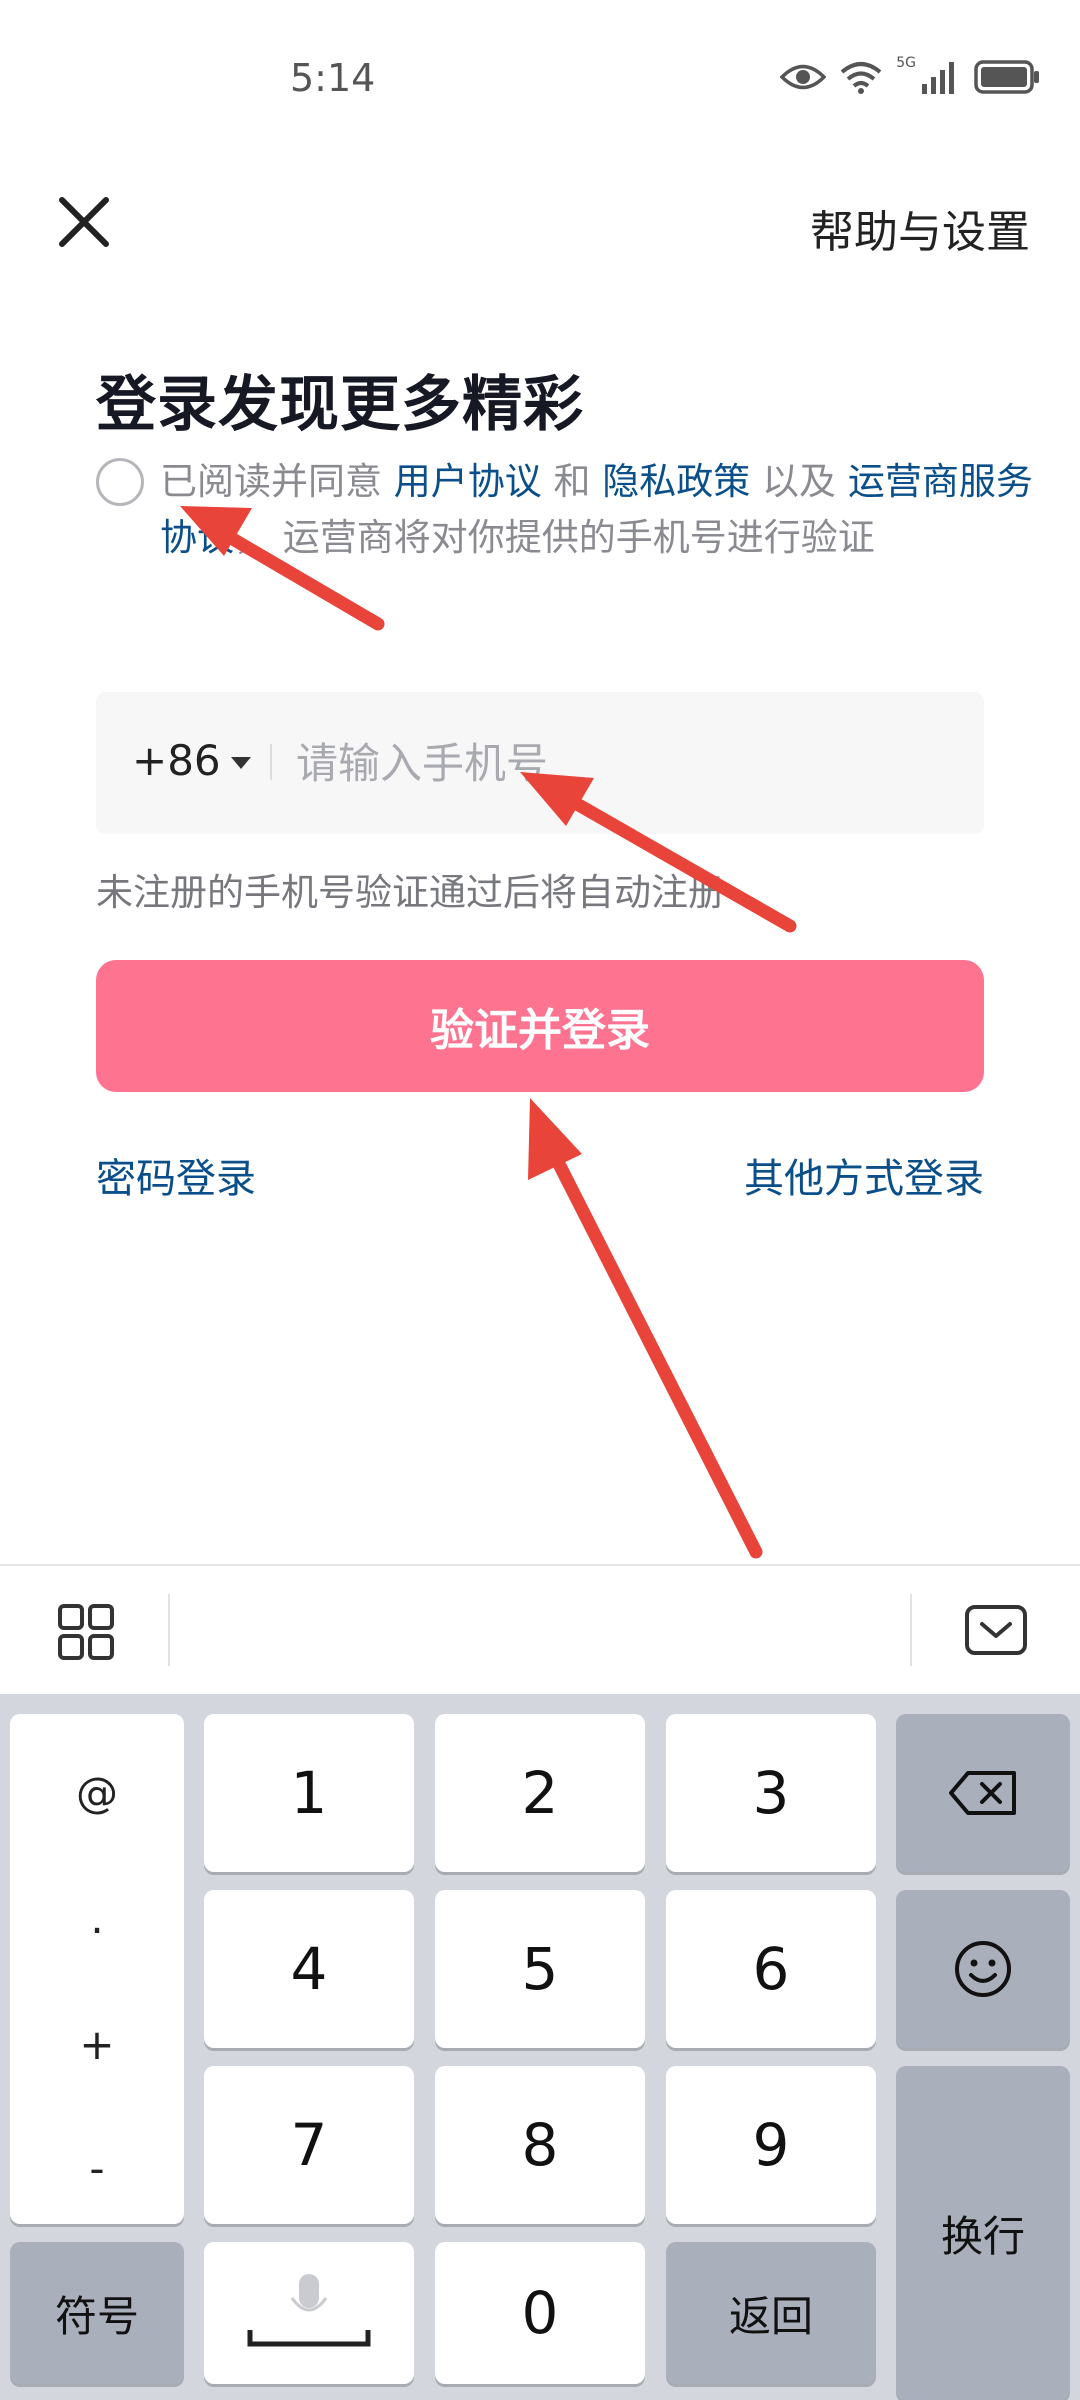 This screenshot has height=2400, width=1080. Describe the element at coordinates (410, 892) in the screenshot. I see `register-hint: 未注册的手机号验证通过后将自动注册` at that location.